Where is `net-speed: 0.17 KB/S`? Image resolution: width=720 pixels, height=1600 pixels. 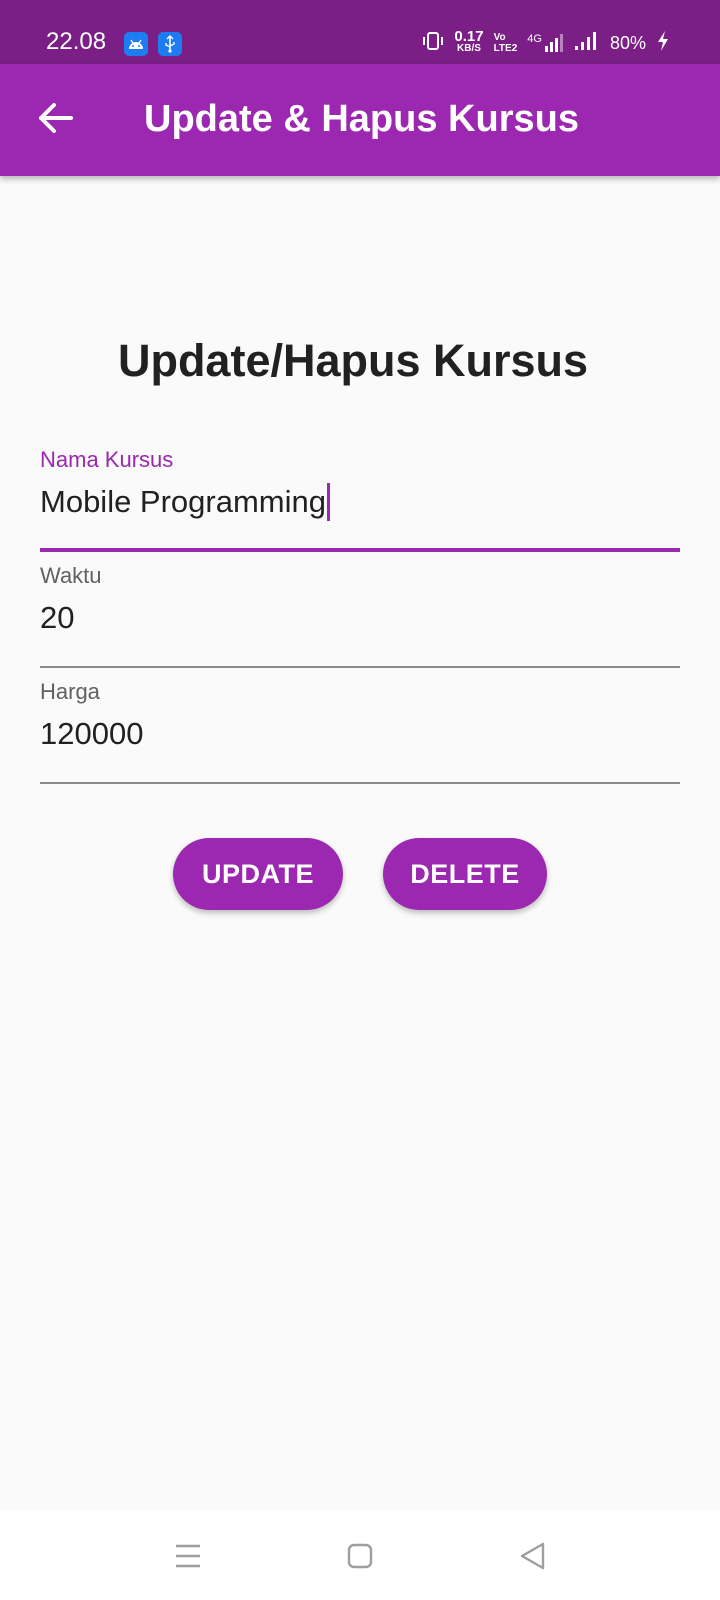
net-speed: 0.17 KB/S is located at coordinates (469, 41).